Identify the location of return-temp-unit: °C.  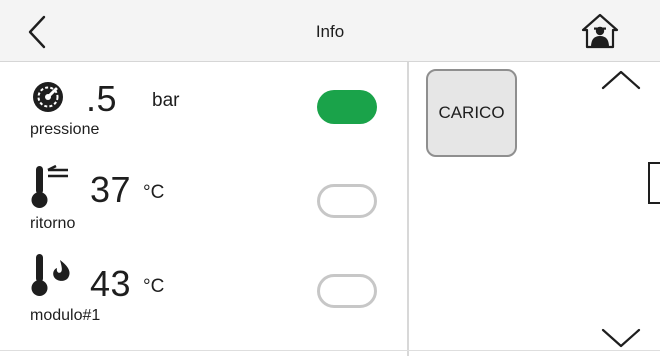
(154, 192).